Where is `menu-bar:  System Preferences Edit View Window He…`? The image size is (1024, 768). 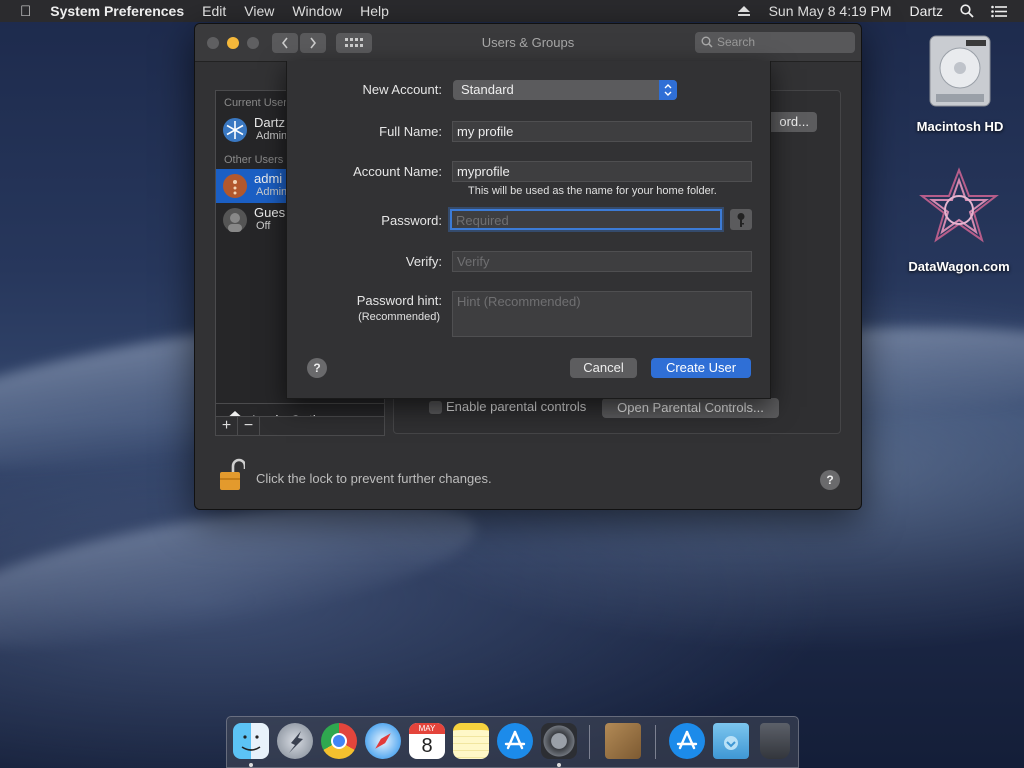 menu-bar:  System Preferences Edit View Window He… is located at coordinates (512, 11).